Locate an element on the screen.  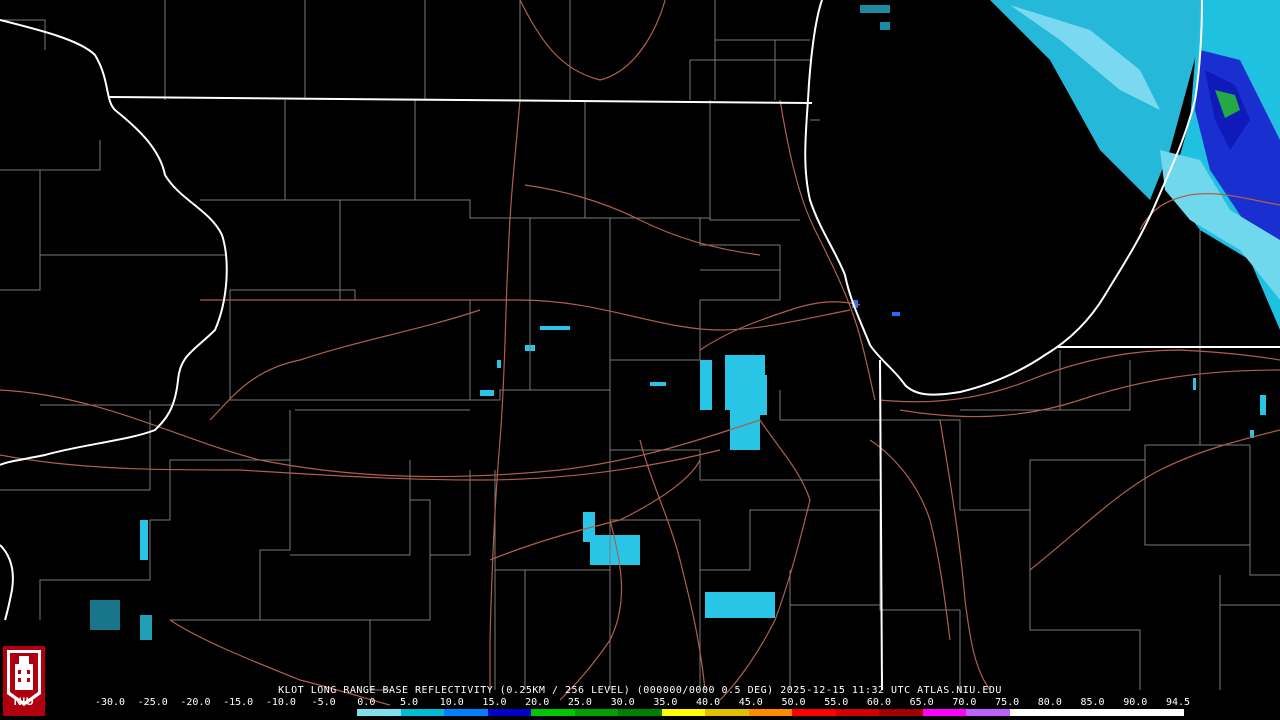
colorbar-tick: 5.0 is located at coordinates (409, 702).